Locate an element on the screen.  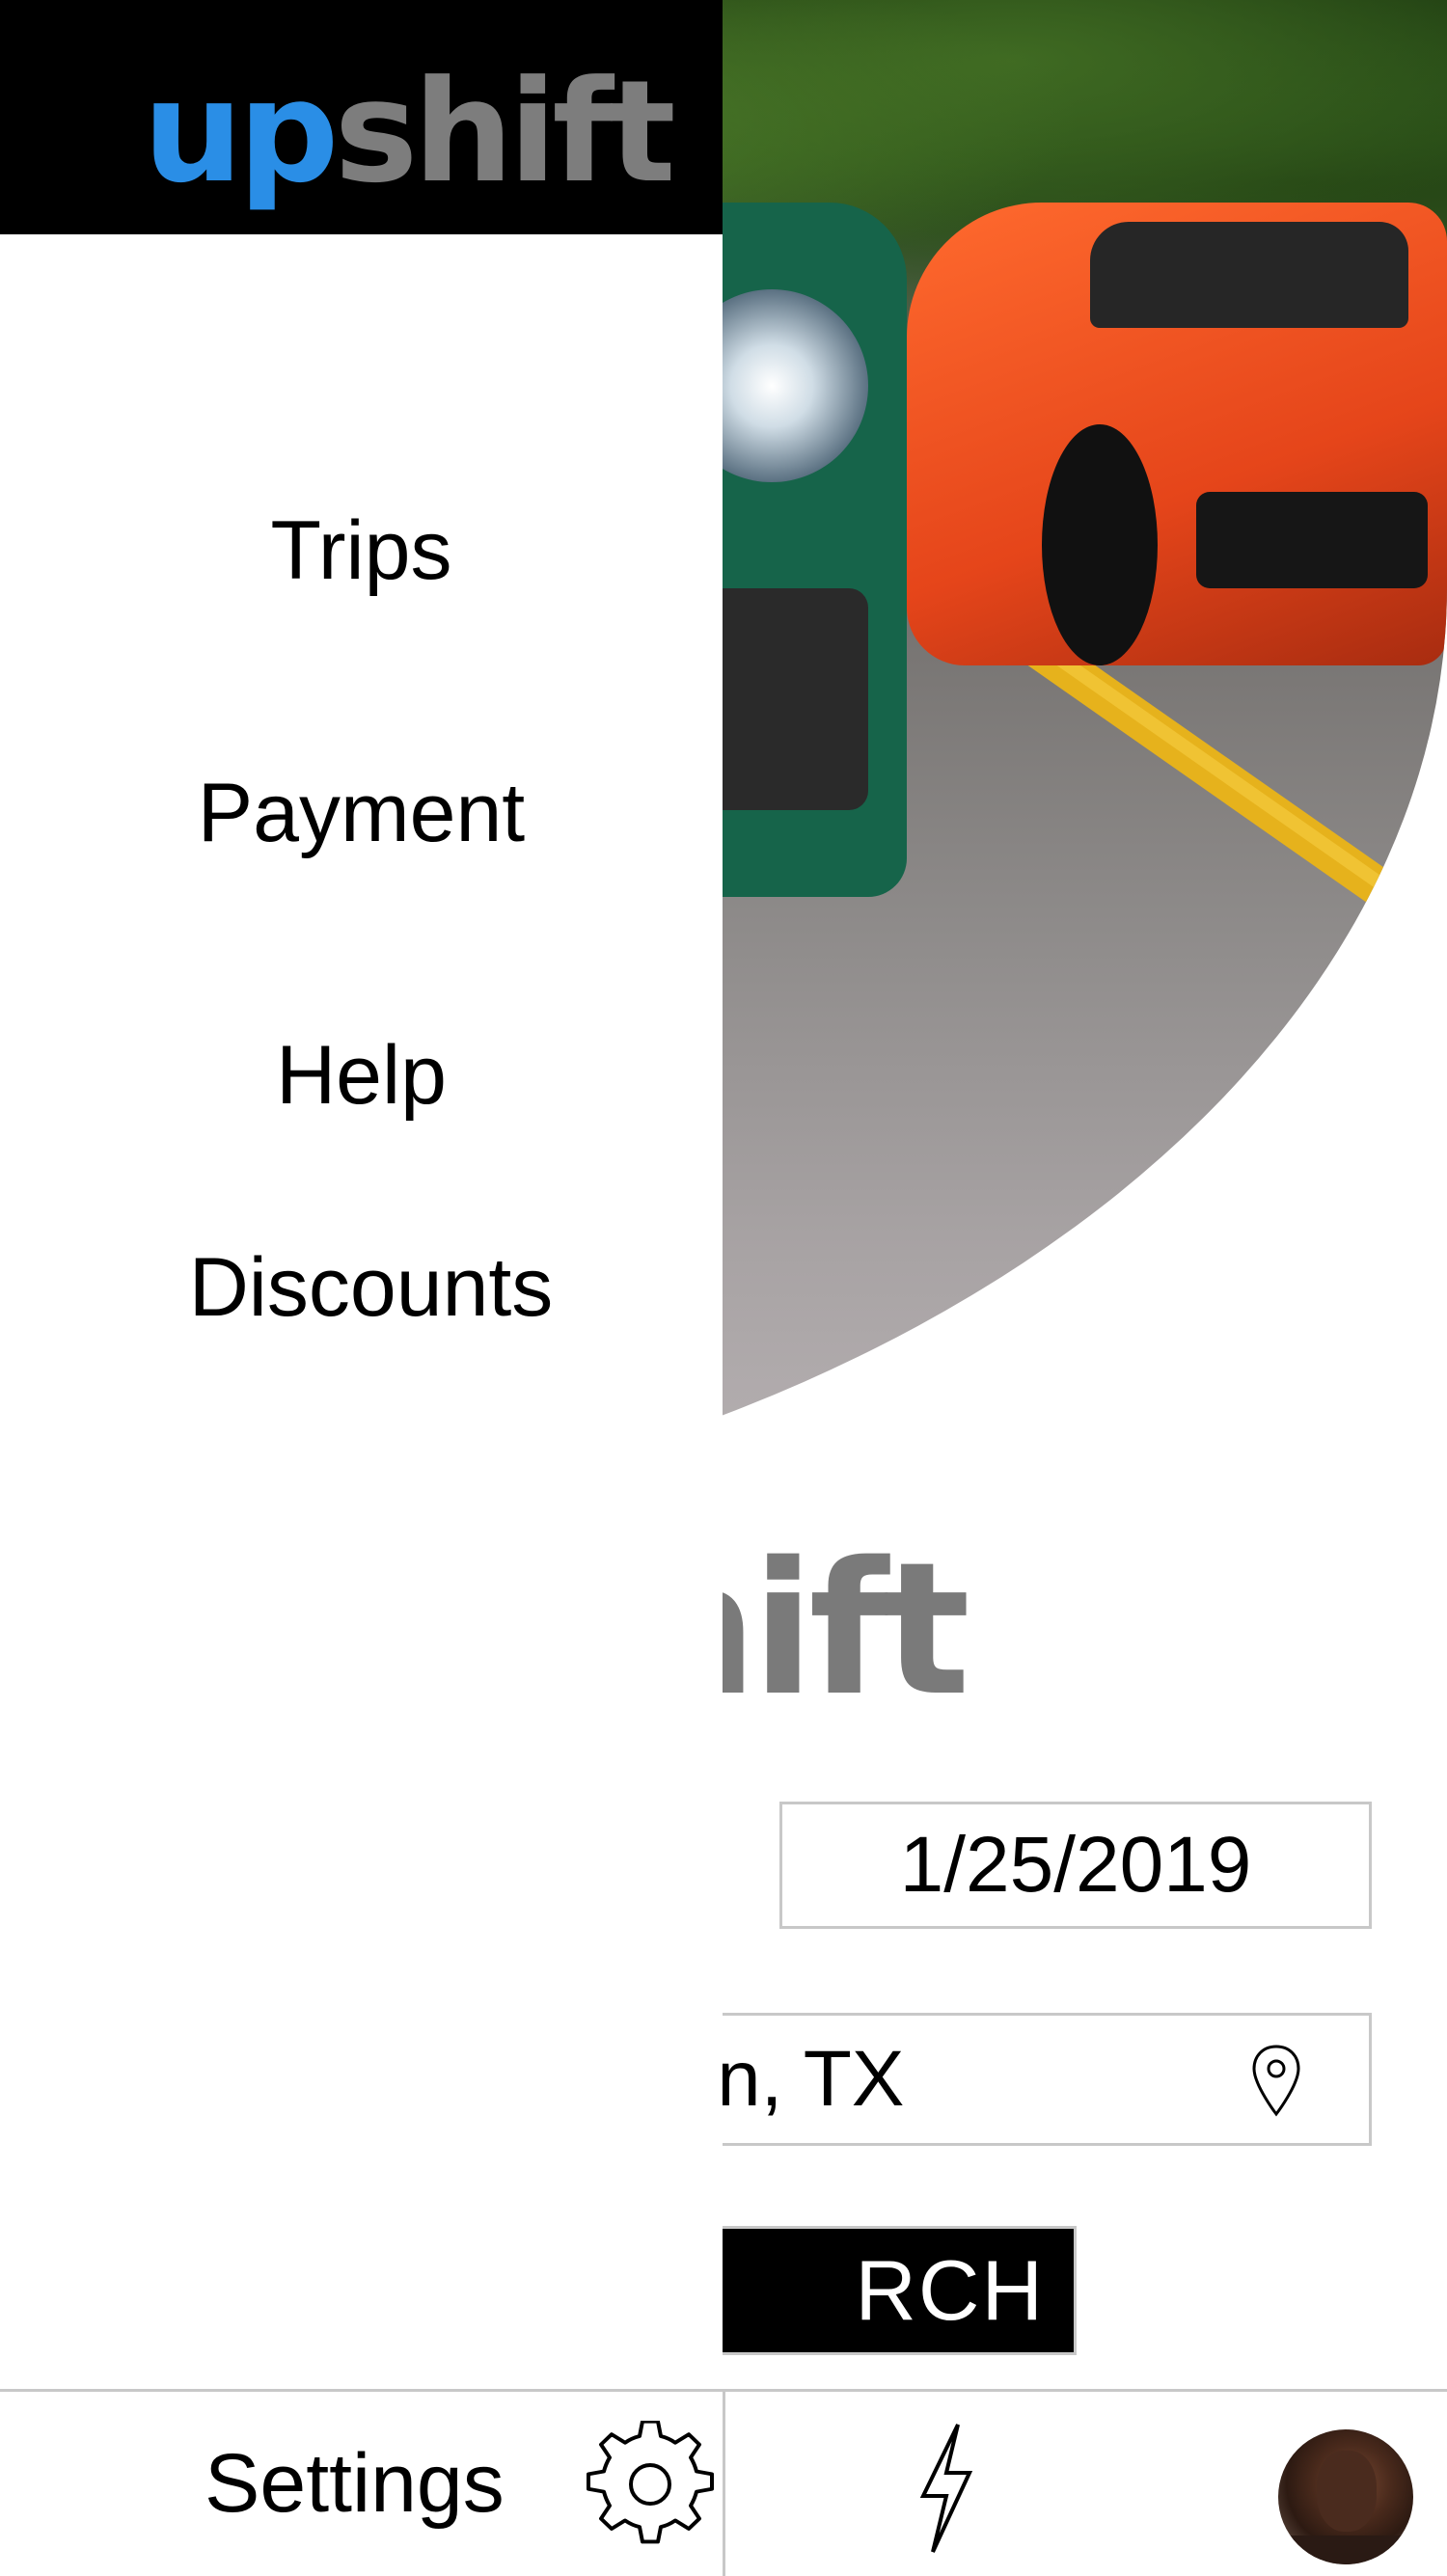
menu-item-trips: Trips is located at coordinates (361, 550).